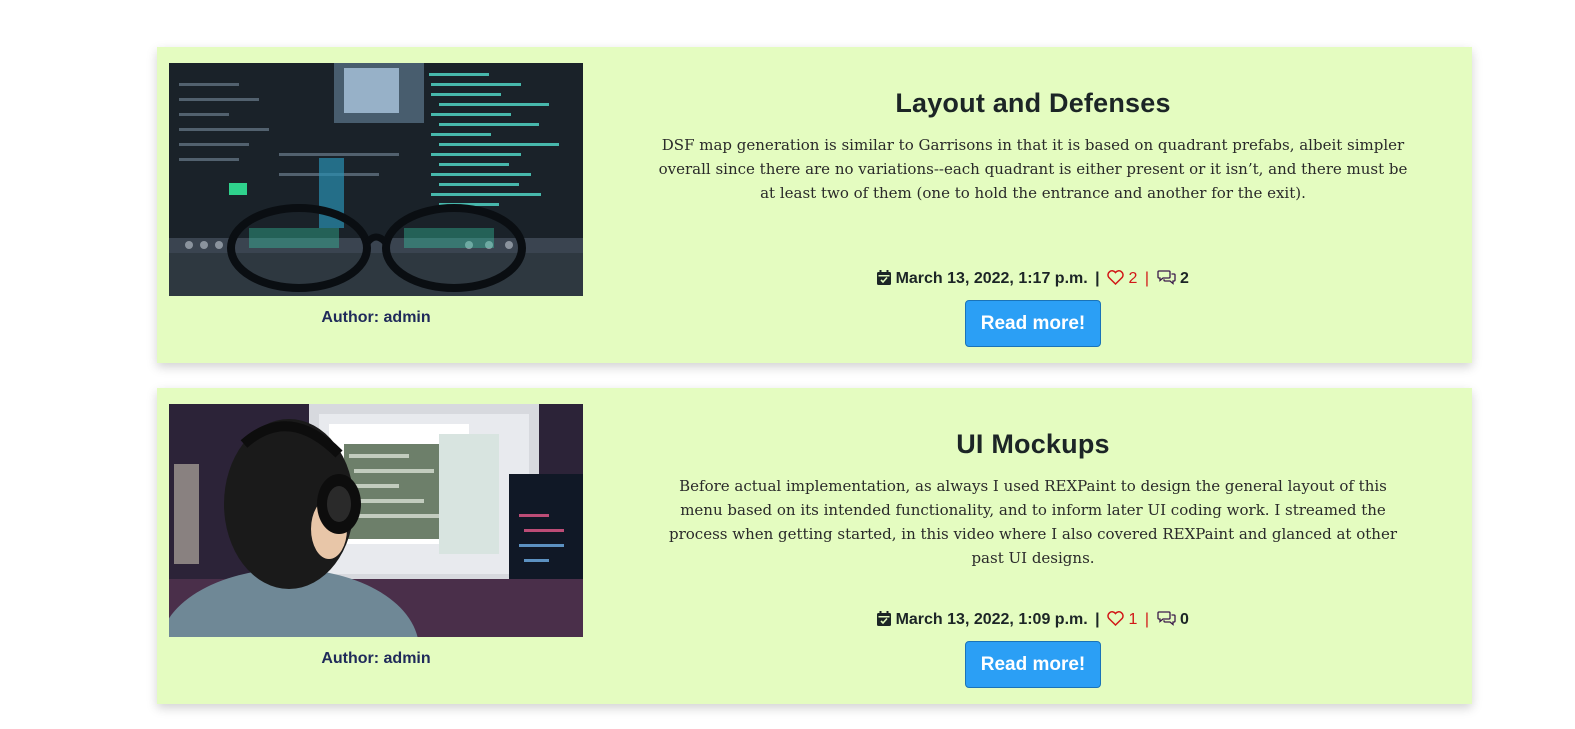 Image resolution: width=1575 pixels, height=729 pixels. I want to click on like-count: 1, so click(1133, 619).